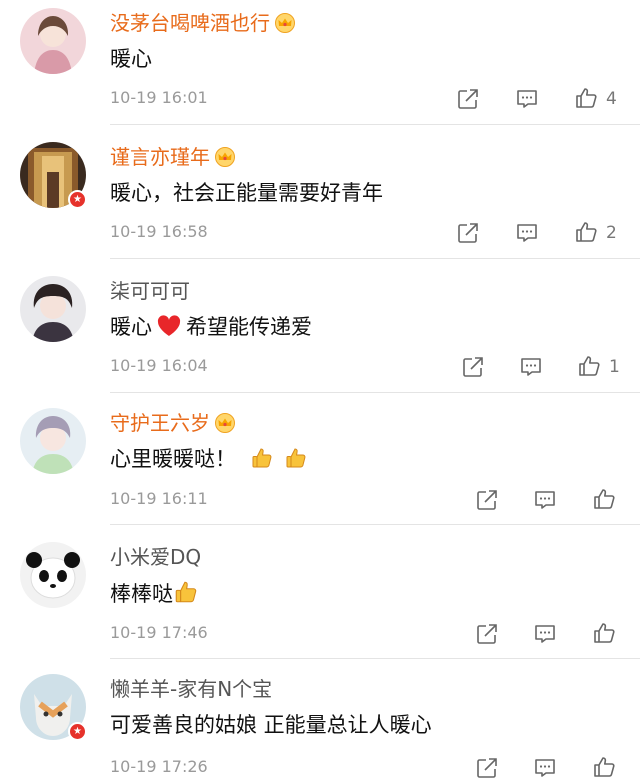 The width and height of the screenshot is (640, 779). I want to click on comment-text-part: 心里暖暖哒！, so click(173, 459).